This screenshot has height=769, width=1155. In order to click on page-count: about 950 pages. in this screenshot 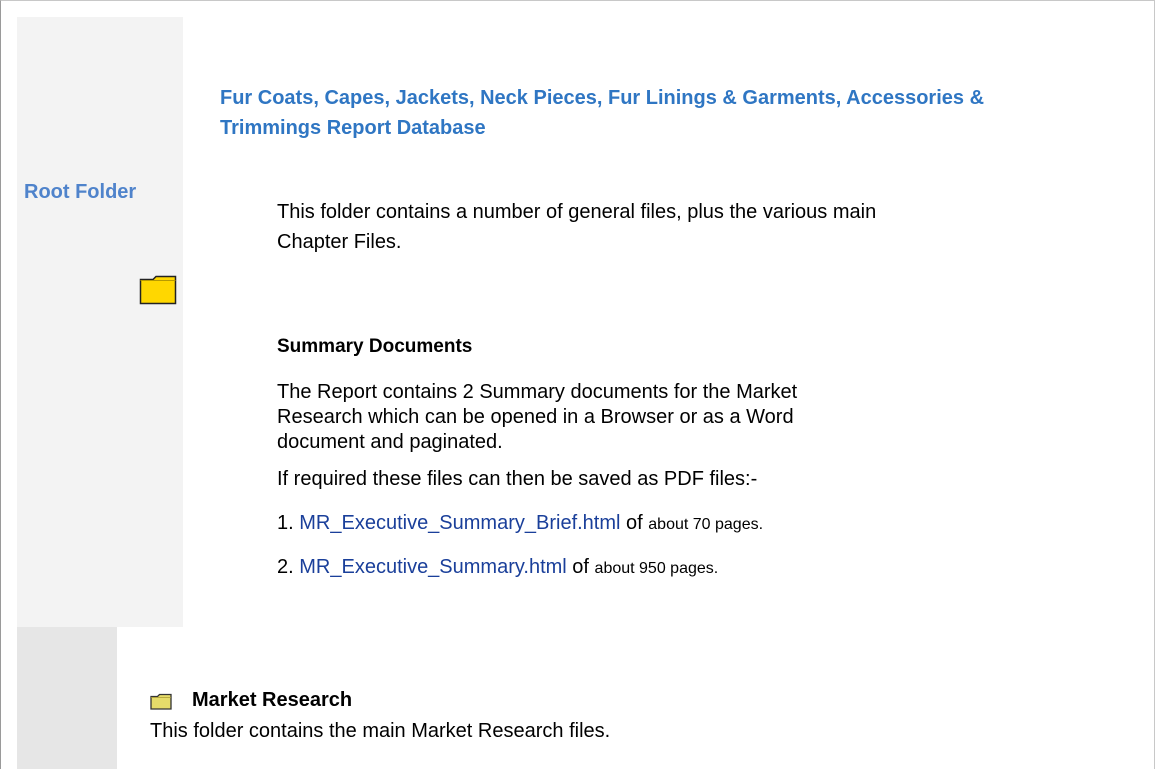, I will do `click(656, 568)`.